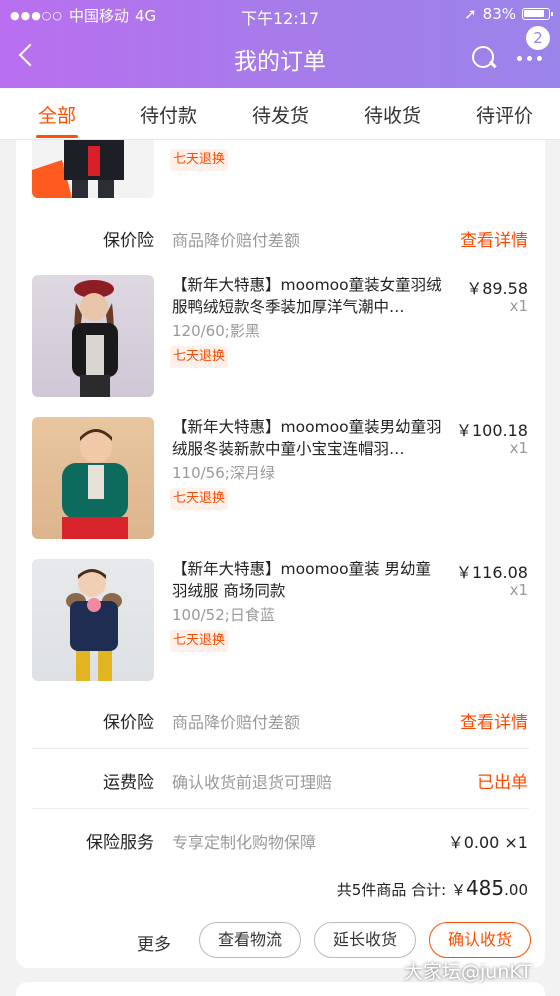 This screenshot has height=996, width=560. What do you see at coordinates (250, 940) in the screenshot?
I see `view-logistics-button: 查看物流` at bounding box center [250, 940].